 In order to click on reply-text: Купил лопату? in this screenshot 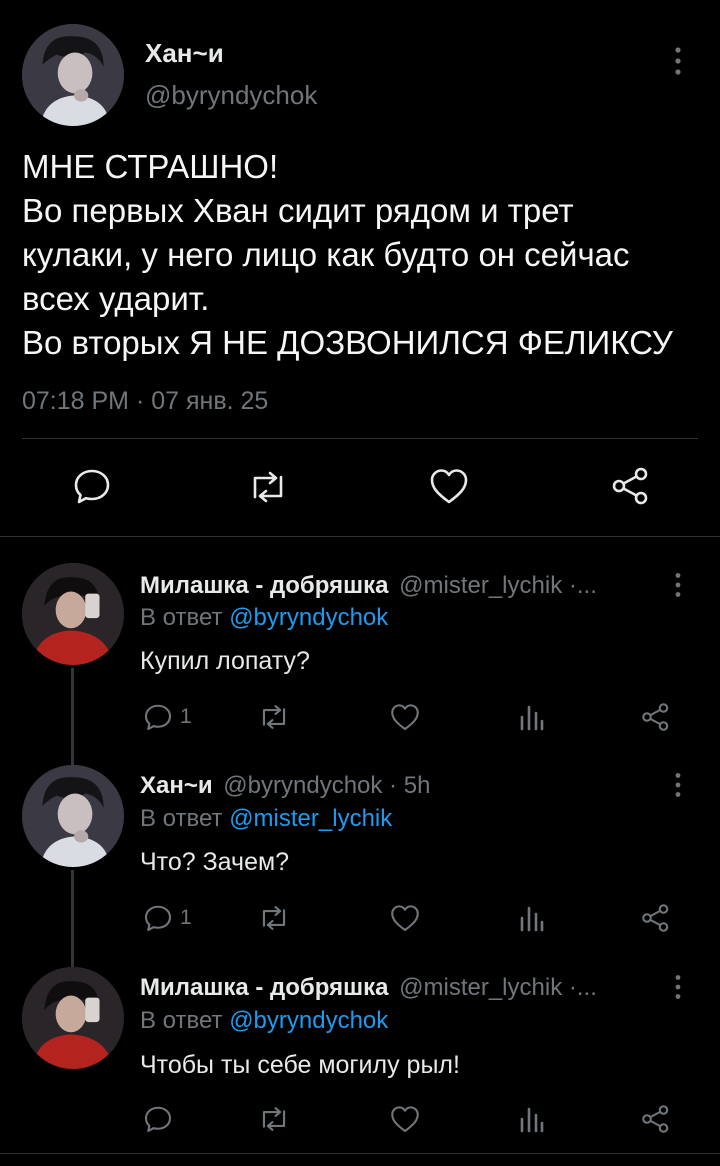, I will do `click(225, 661)`.